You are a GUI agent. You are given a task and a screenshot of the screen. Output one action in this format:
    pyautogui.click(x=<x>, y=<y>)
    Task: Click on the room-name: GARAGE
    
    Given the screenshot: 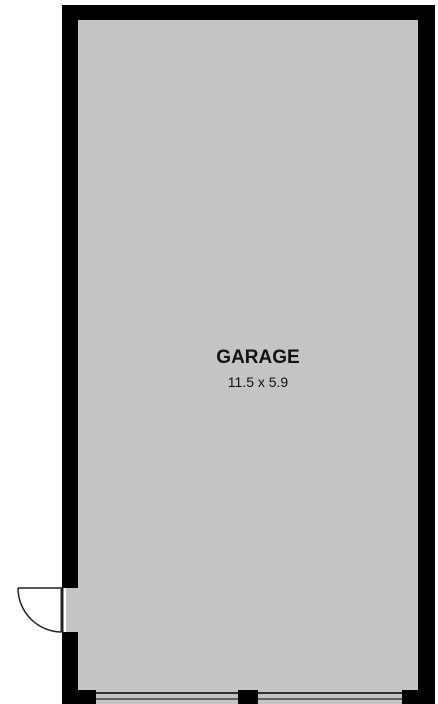 What is the action you would take?
    pyautogui.click(x=257, y=357)
    